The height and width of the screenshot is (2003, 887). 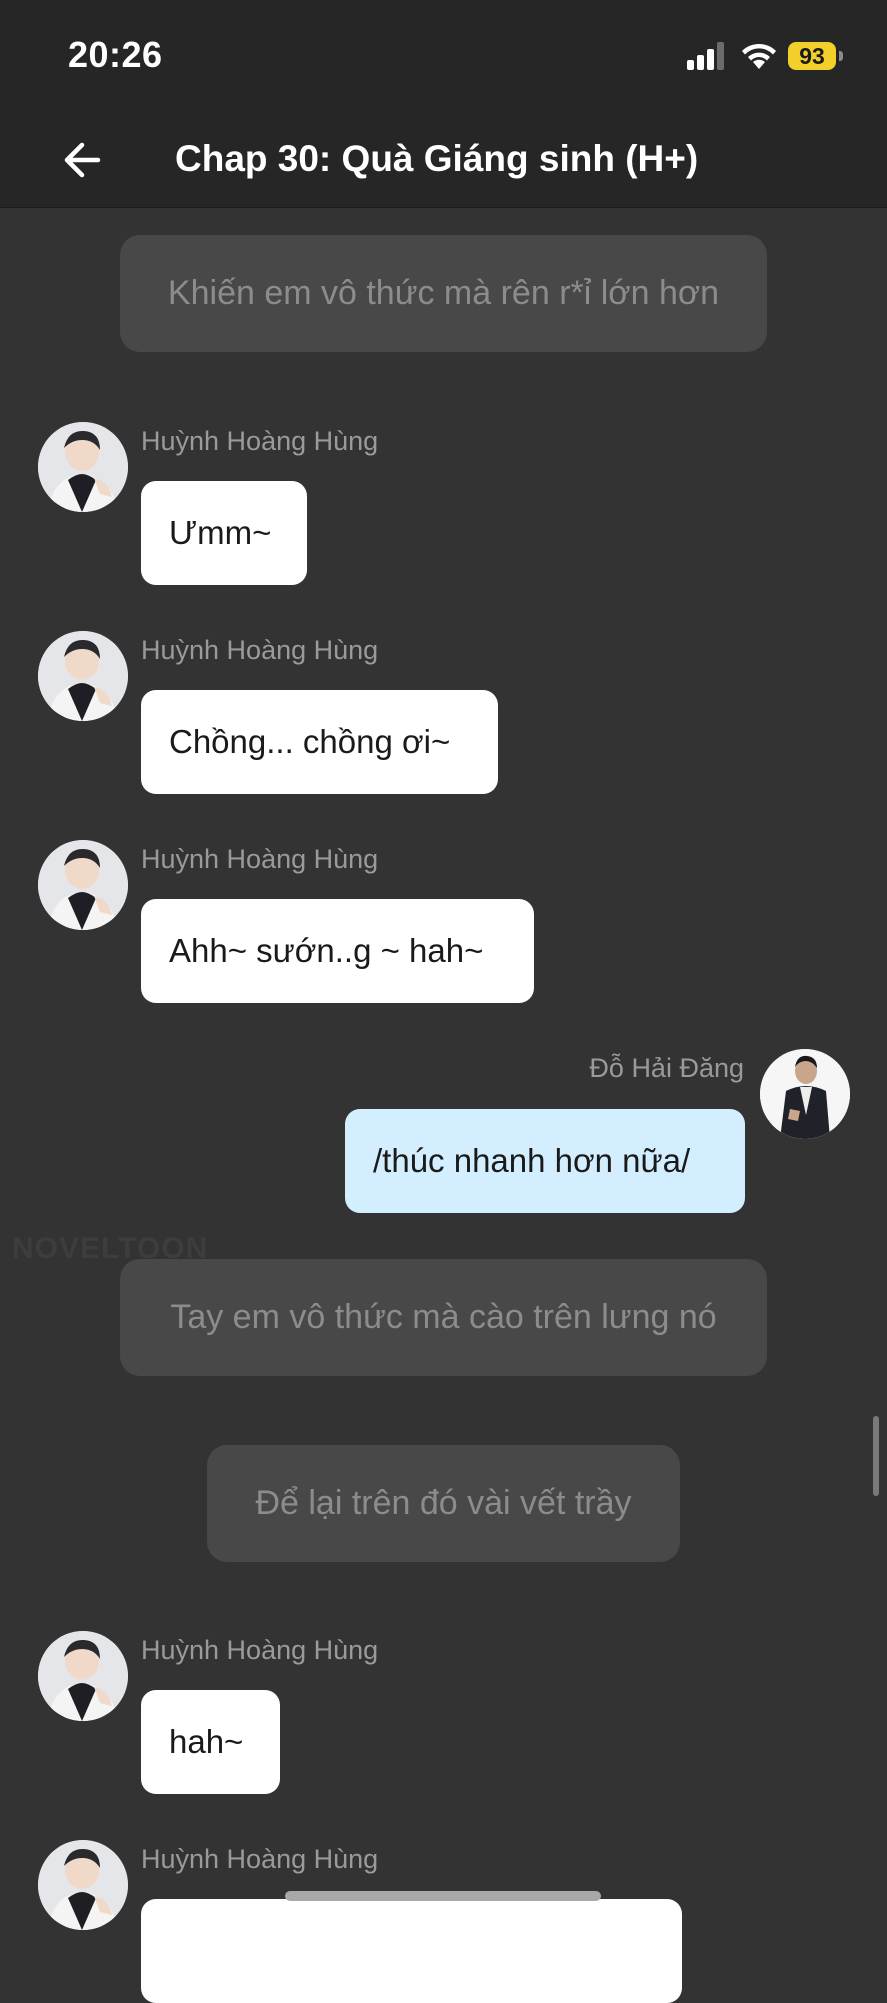 I want to click on chapter-header: Chap 30: Quà Giáng sinh (H+), so click(x=443, y=160).